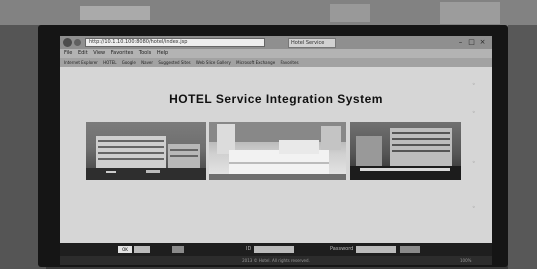 This screenshot has height=269, width=537. Describe the element at coordinates (410, 249) in the screenshot. I see `login-submit-button` at that location.